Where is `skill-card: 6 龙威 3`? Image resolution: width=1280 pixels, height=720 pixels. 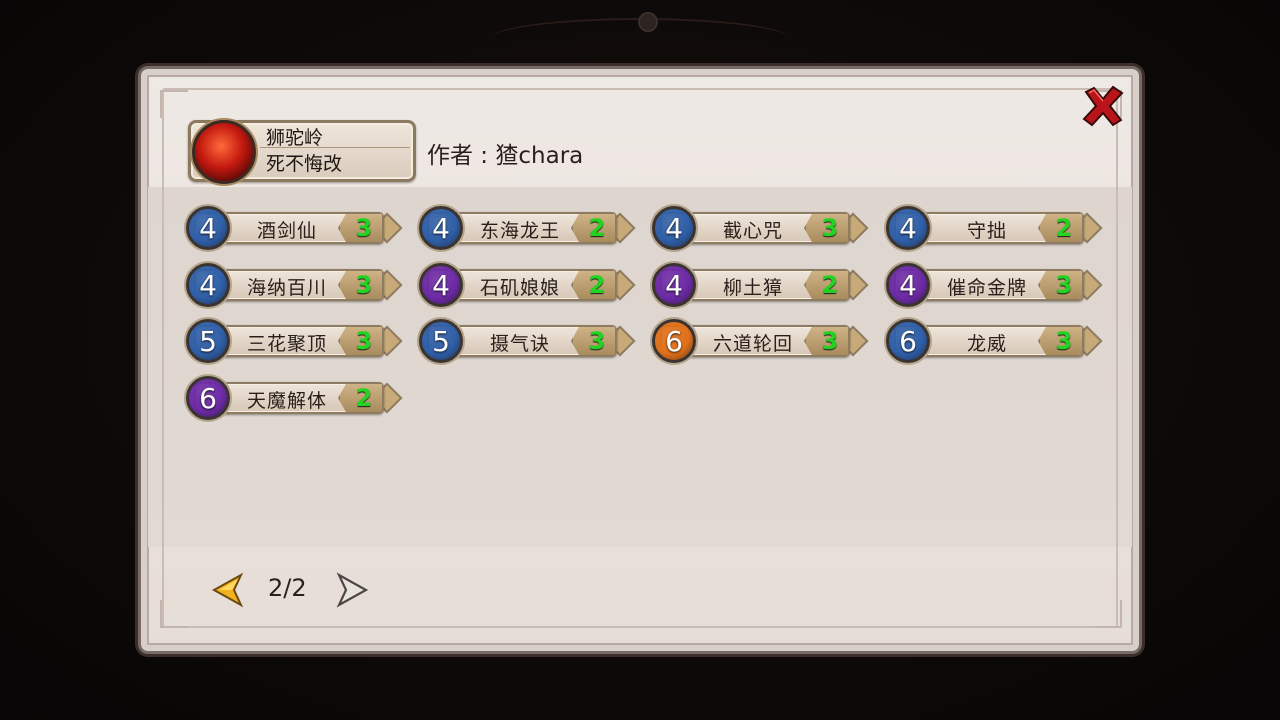
skill-card: 6 龙威 3 is located at coordinates (991, 341).